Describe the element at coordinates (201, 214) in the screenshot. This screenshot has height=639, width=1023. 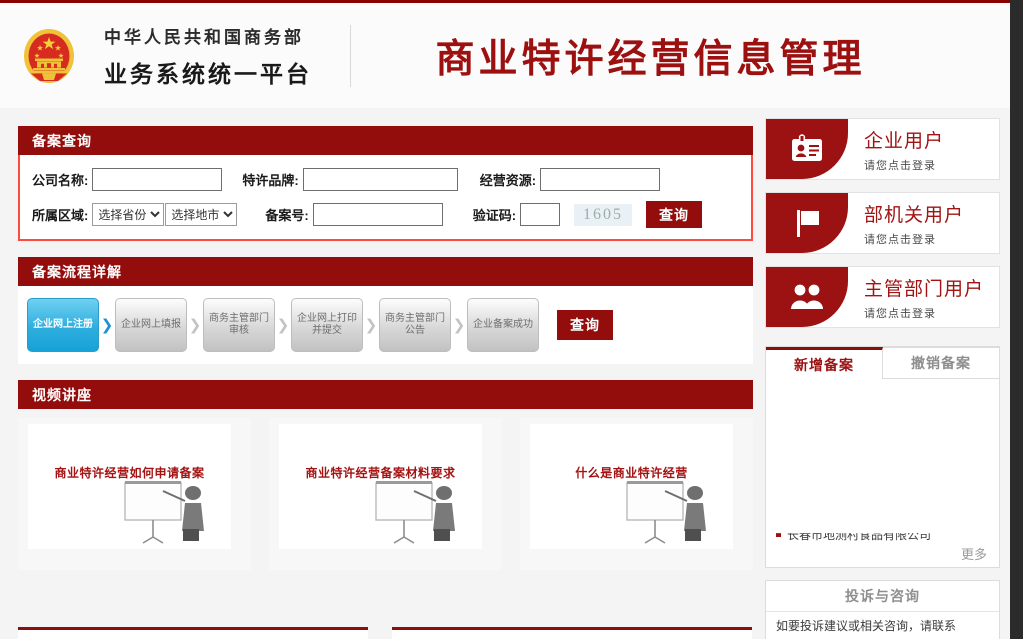
I see `city-select: 选择地市` at that location.